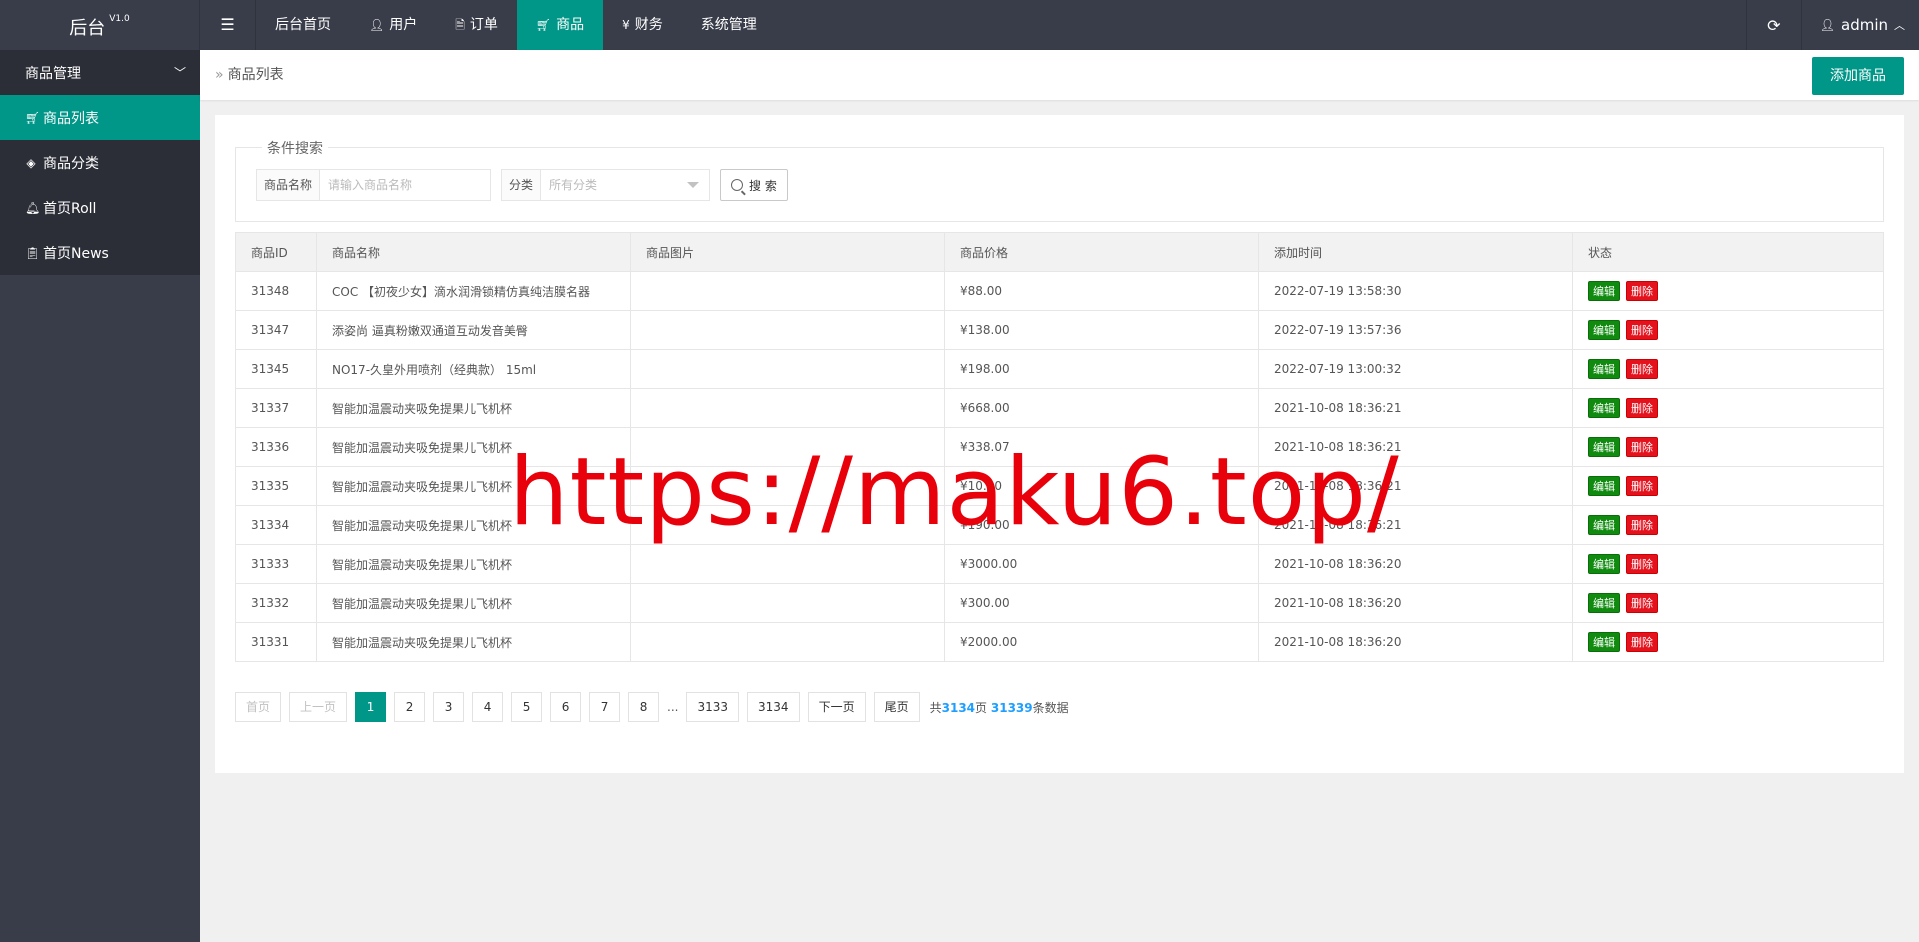  Describe the element at coordinates (100, 72) in the screenshot. I see `sidebar-group-products: 商品管理 ﹀` at that location.